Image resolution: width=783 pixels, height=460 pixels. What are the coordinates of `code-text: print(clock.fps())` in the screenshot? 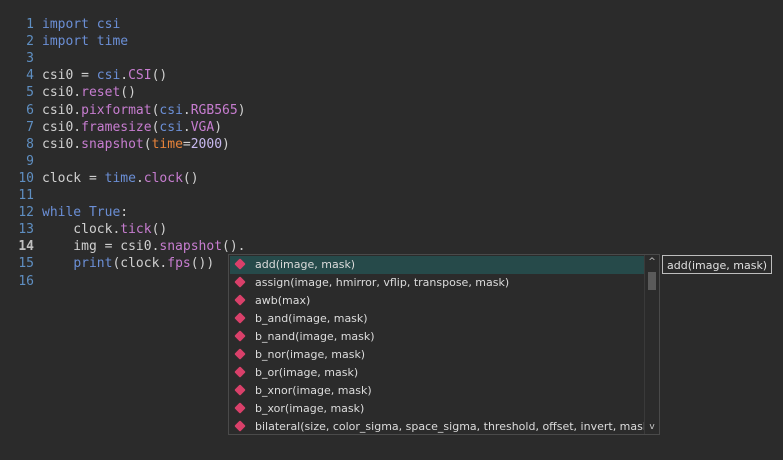 It's located at (128, 263).